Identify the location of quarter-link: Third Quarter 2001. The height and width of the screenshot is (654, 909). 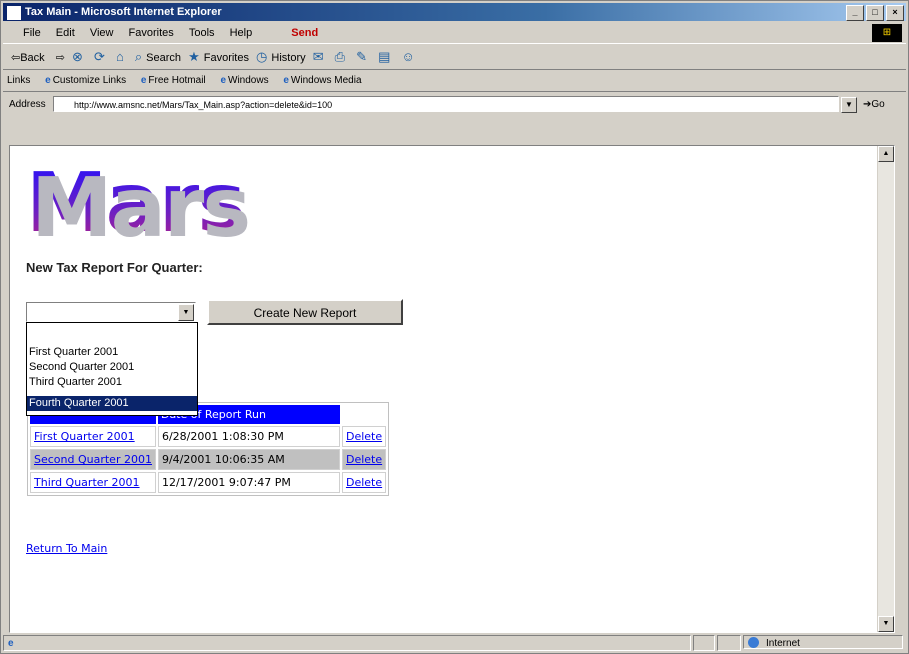
(93, 482).